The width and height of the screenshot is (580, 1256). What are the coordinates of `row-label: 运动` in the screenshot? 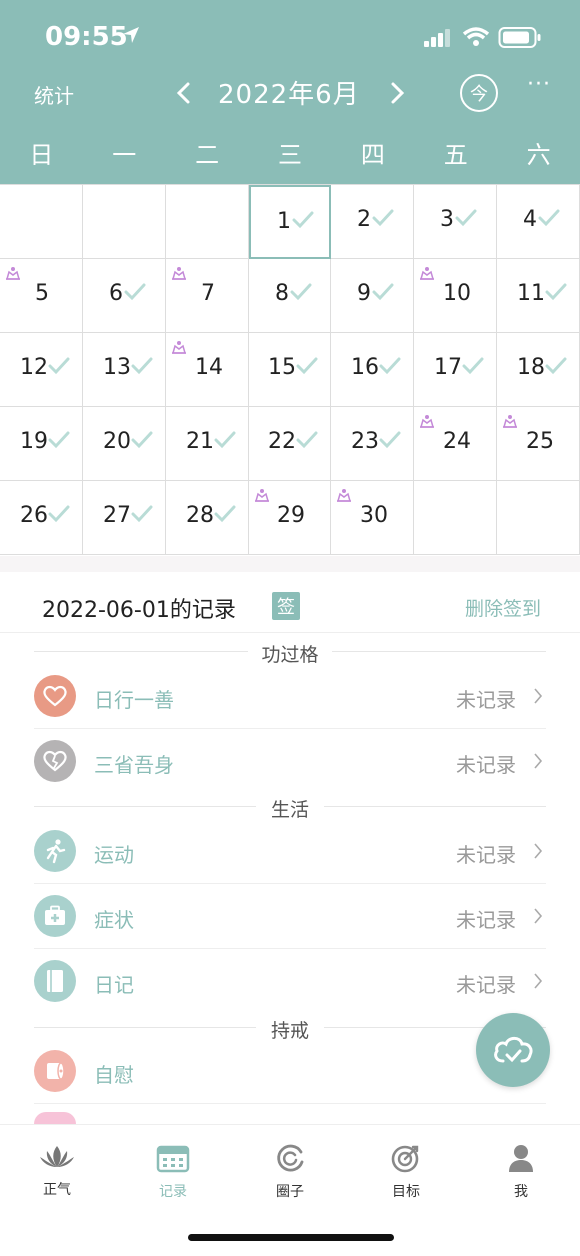 It's located at (114, 855).